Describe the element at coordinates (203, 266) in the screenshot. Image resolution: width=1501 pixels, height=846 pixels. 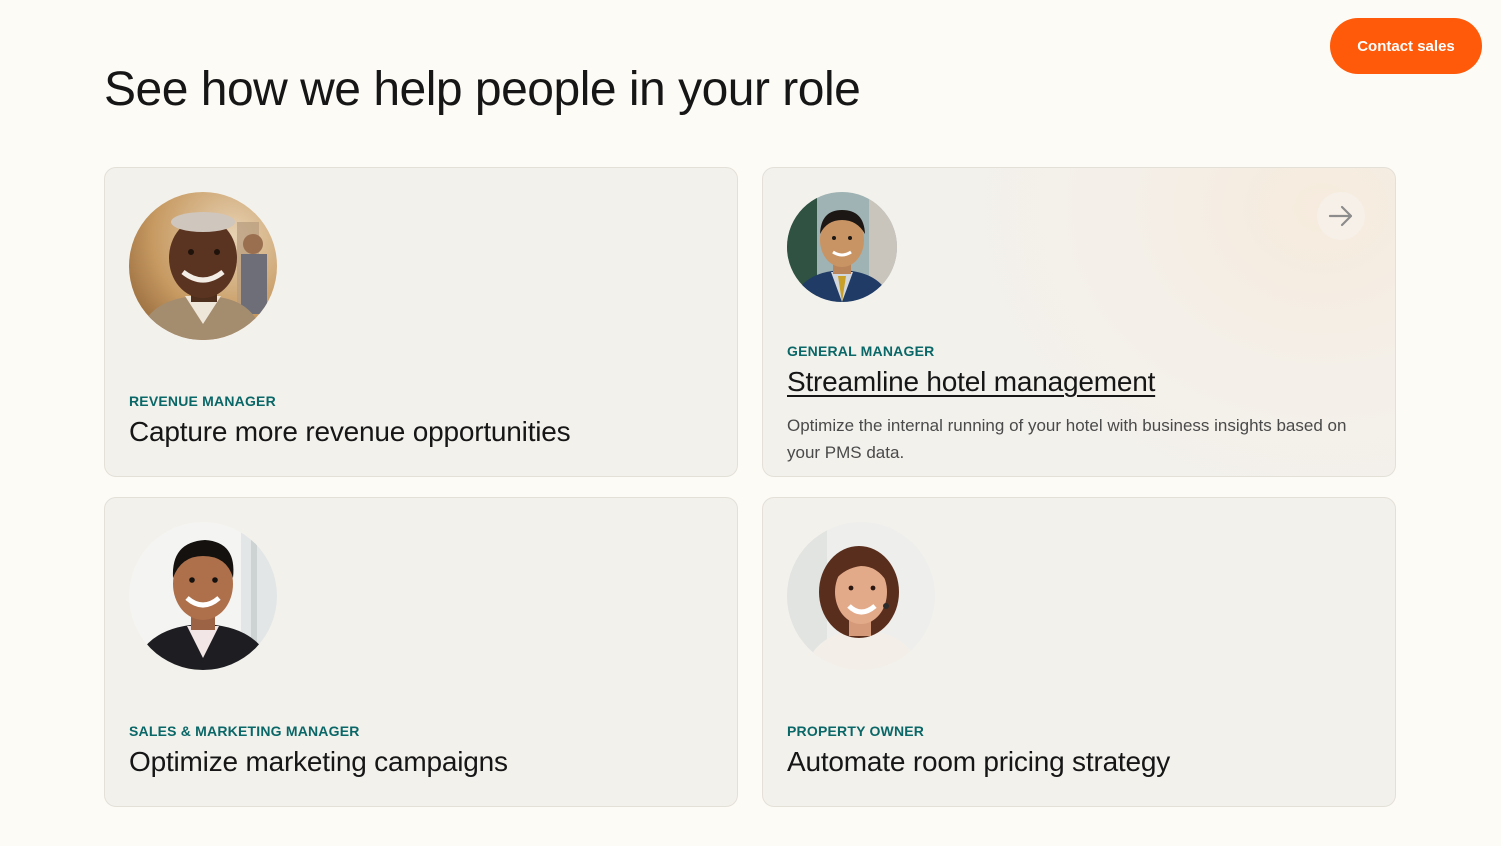
I see `revenue-manager-avatar` at that location.